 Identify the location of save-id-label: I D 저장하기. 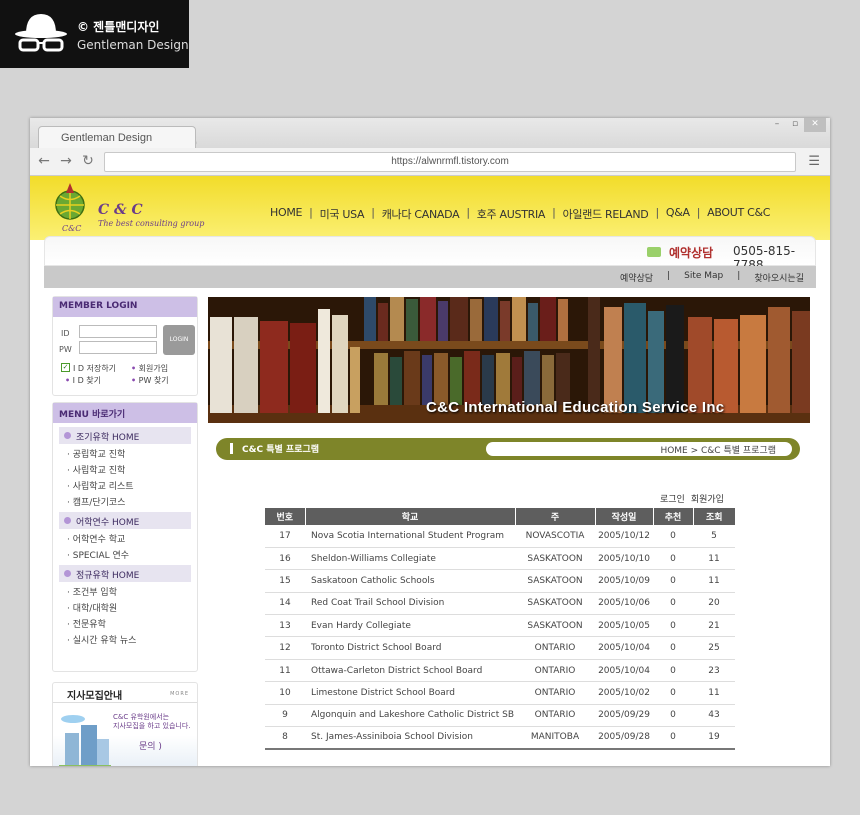
(95, 368).